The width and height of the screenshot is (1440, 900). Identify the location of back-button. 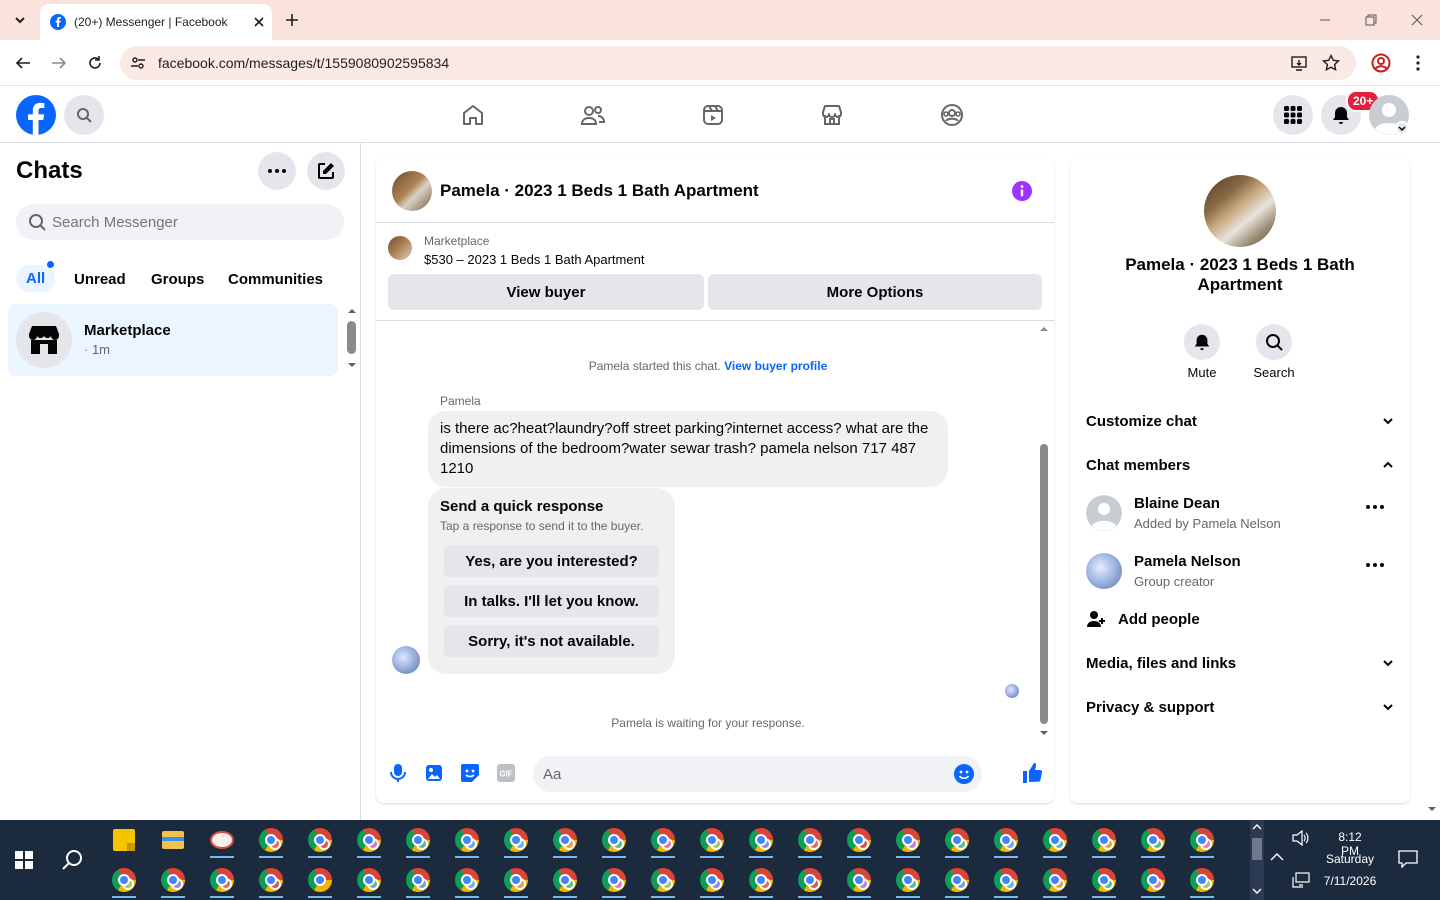
(23, 63).